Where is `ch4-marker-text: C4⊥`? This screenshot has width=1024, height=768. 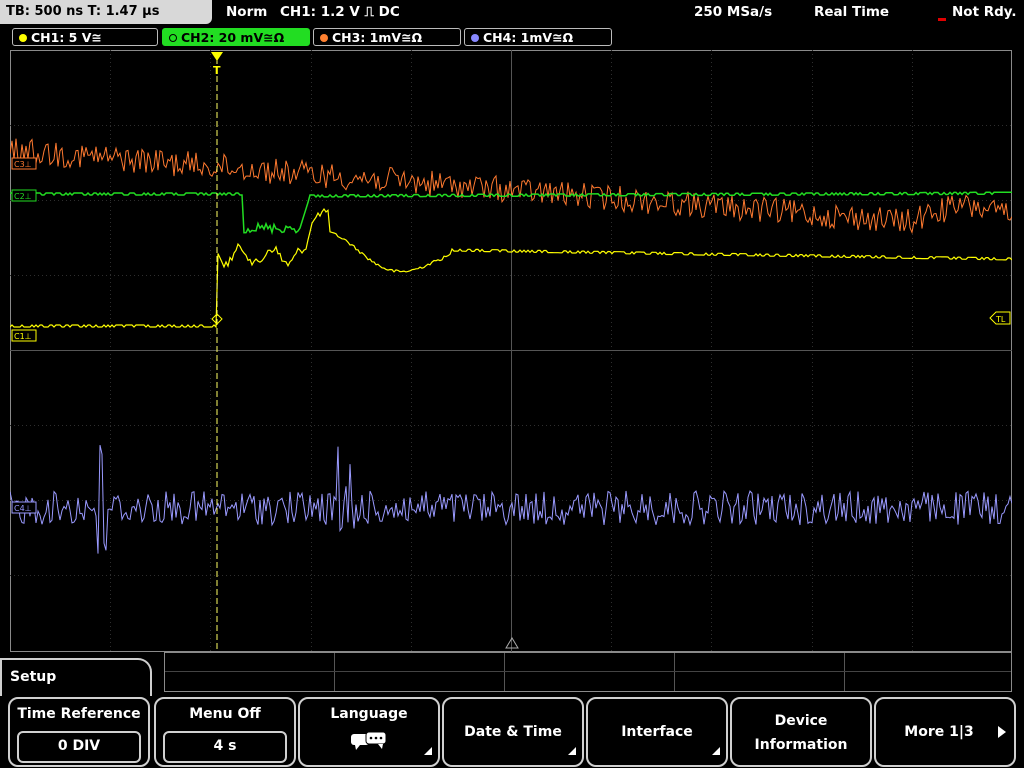
ch4-marker-text: C4⊥ is located at coordinates (23, 508).